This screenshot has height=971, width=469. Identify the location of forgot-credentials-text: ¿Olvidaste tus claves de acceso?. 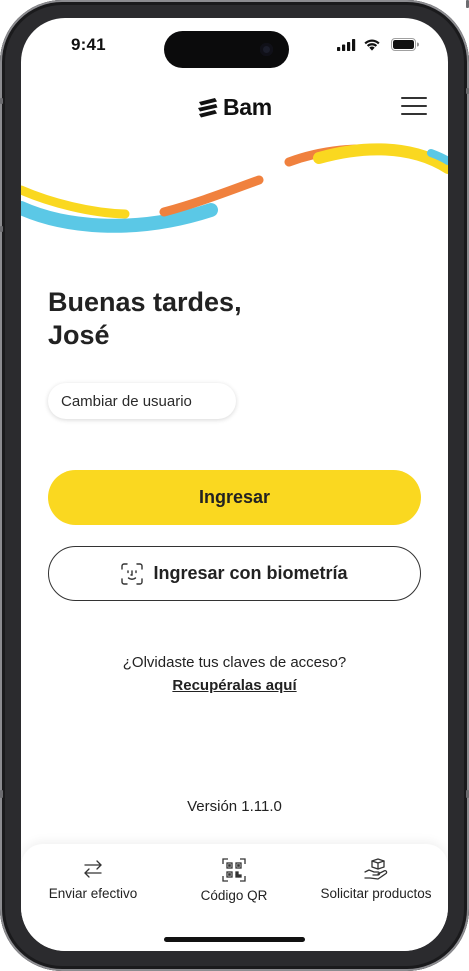
(234, 662).